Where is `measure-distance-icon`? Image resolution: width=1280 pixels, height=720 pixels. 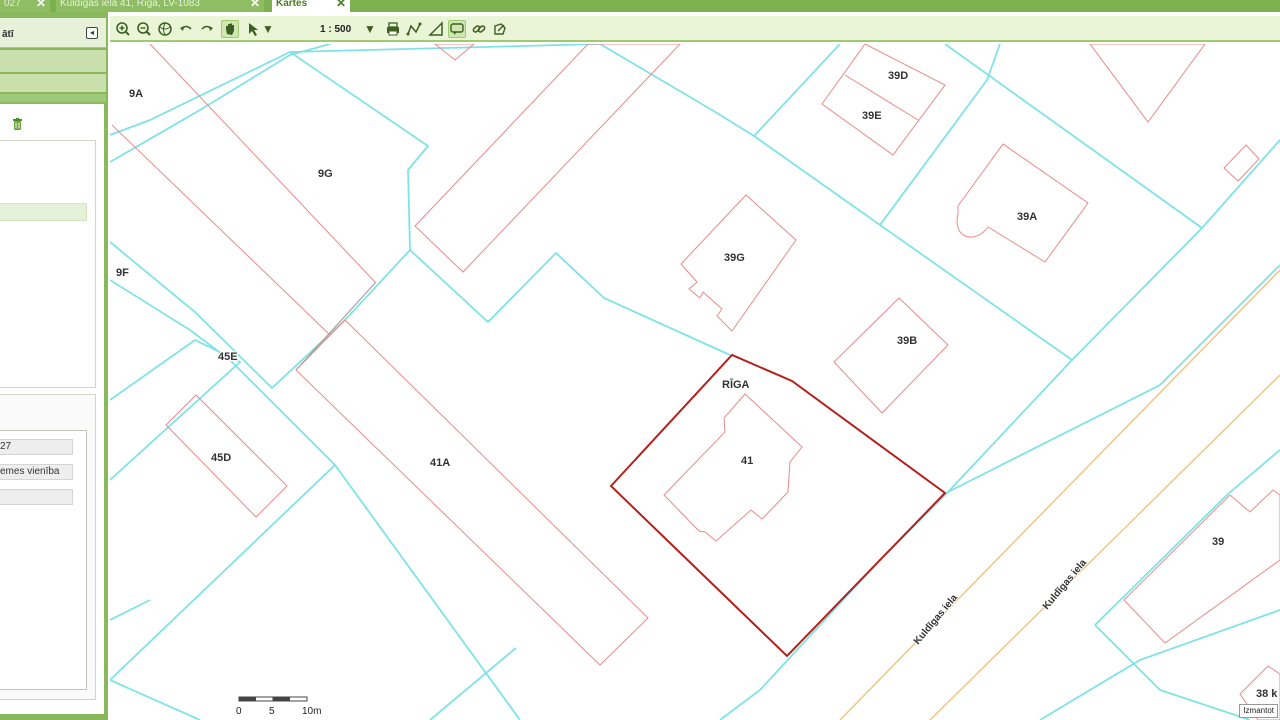 measure-distance-icon is located at coordinates (414, 29).